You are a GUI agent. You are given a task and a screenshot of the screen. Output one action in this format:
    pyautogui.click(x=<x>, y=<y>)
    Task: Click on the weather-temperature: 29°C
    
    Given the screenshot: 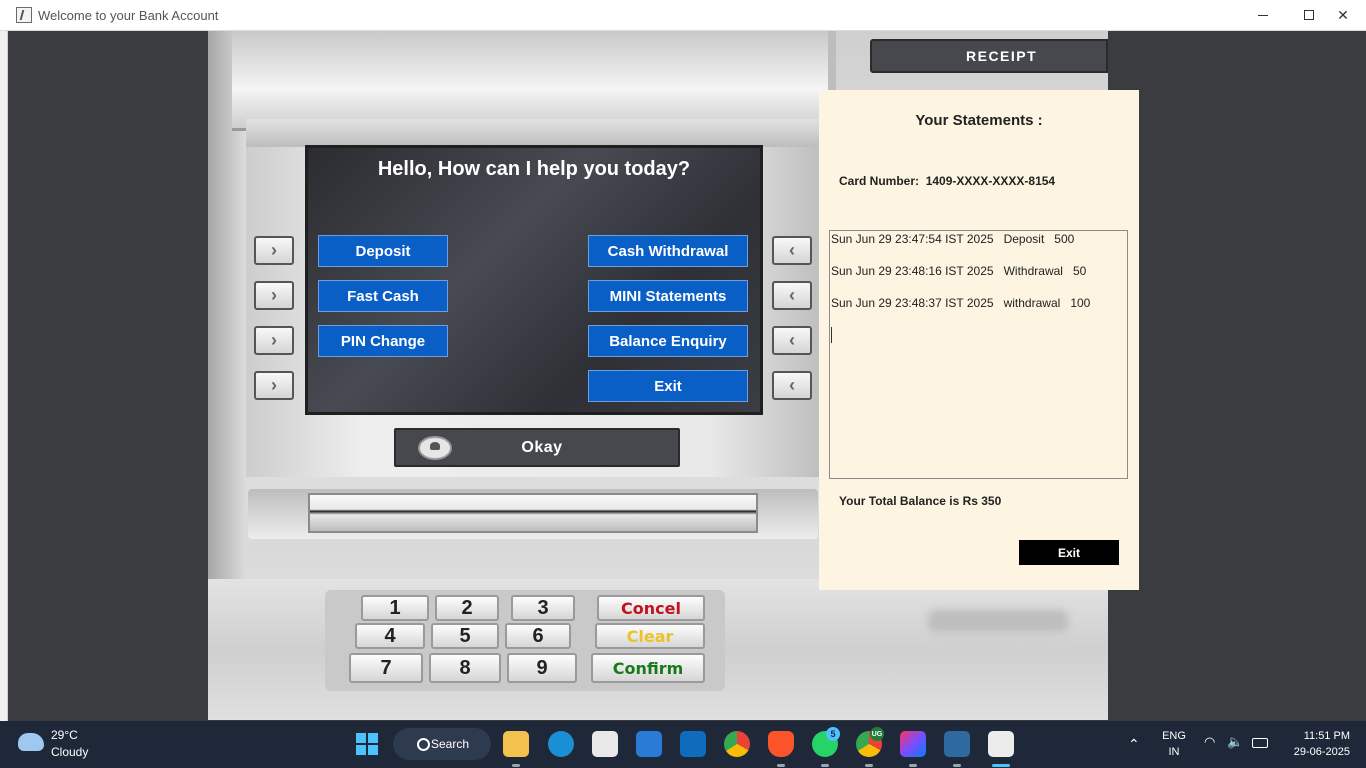 What is the action you would take?
    pyautogui.click(x=64, y=735)
    